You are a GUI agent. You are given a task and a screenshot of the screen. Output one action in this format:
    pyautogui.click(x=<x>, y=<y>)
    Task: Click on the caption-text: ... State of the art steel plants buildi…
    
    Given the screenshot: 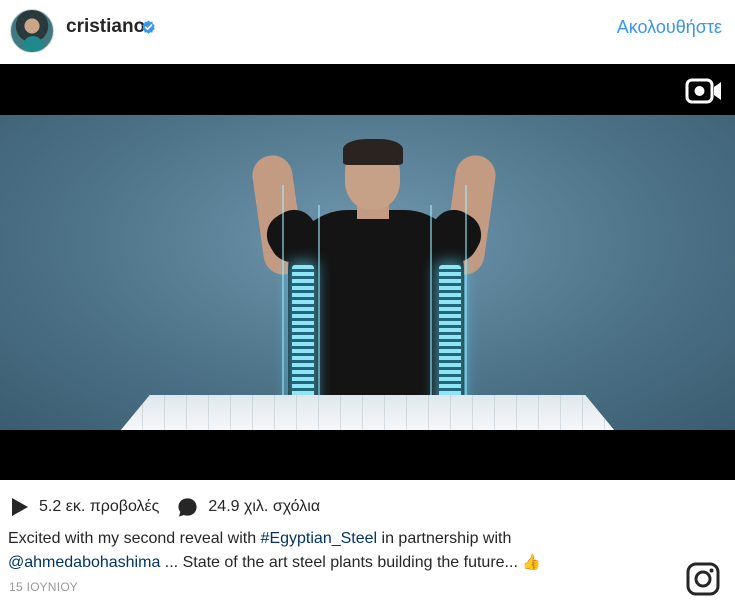 What is the action you would take?
    pyautogui.click(x=341, y=562)
    